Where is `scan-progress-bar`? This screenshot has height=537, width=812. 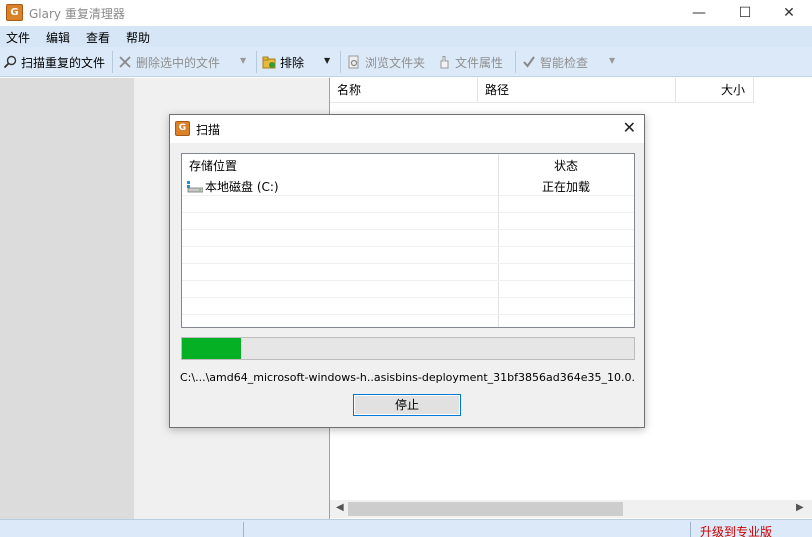
scan-progress-bar is located at coordinates (408, 348).